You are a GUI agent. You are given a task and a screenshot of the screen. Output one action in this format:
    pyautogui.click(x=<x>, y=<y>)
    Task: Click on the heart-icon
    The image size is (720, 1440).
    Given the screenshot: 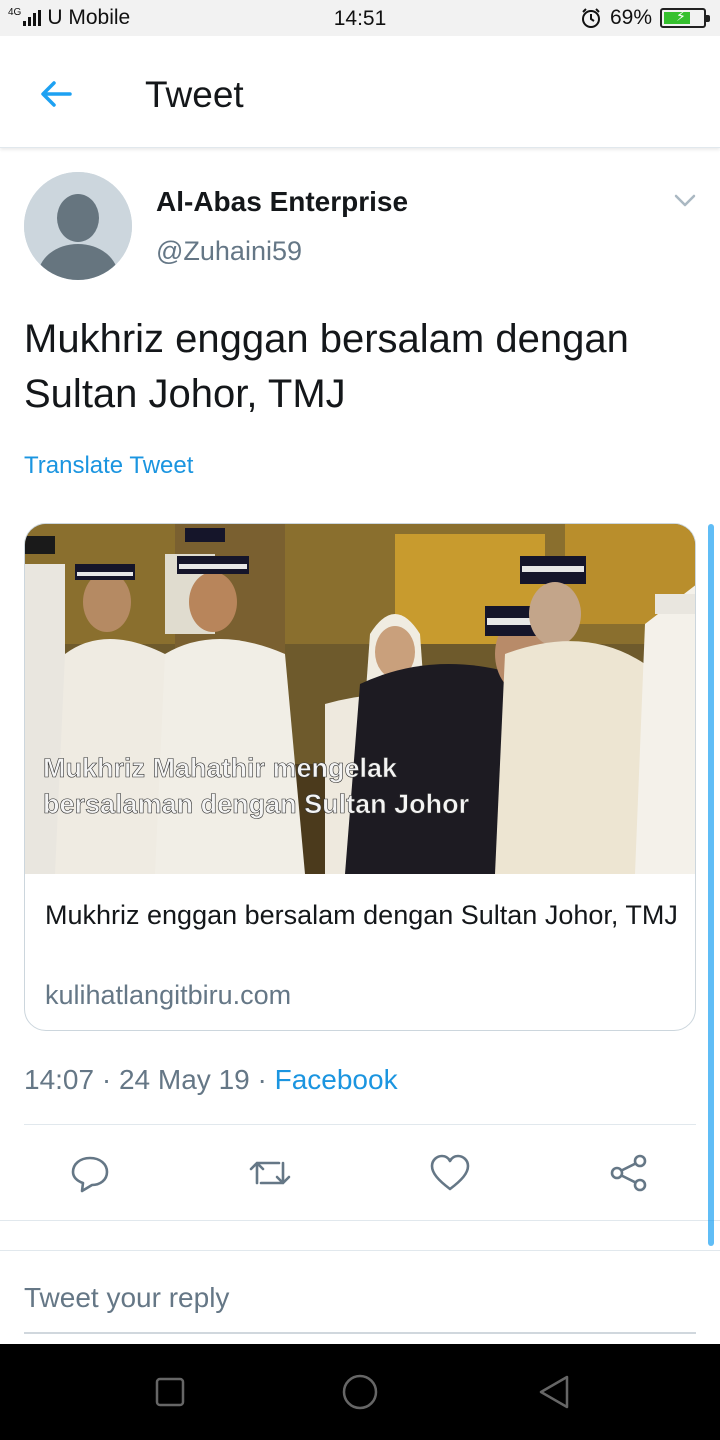 What is the action you would take?
    pyautogui.click(x=450, y=1172)
    